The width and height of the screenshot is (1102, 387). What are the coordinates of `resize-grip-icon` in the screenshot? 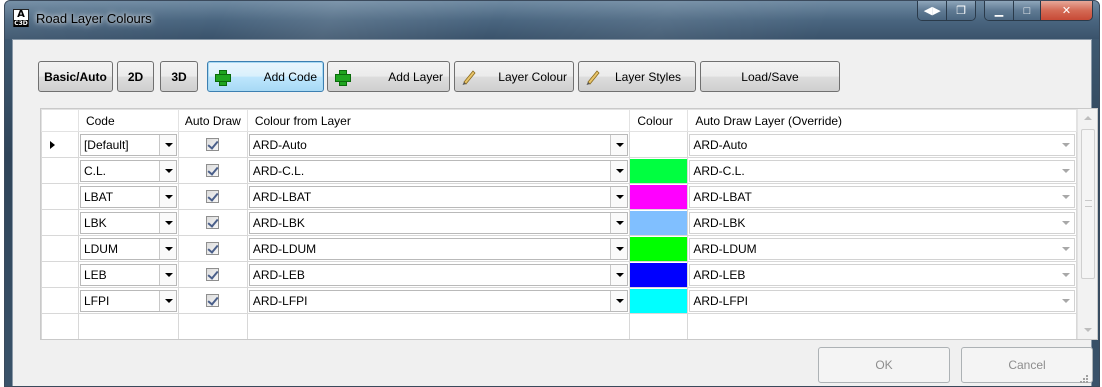 It's located at (1084, 379).